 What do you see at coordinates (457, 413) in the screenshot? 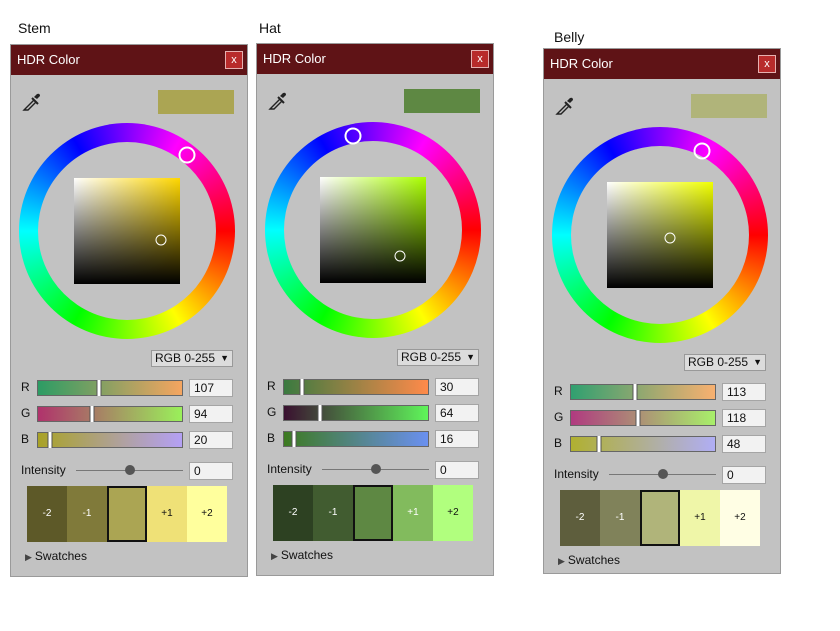
I see `channel-g-input: 64` at bounding box center [457, 413].